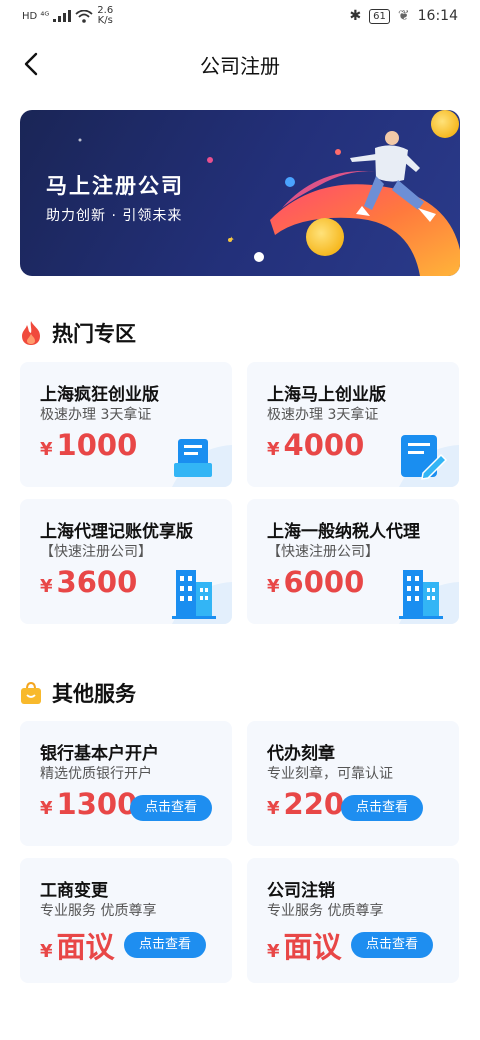 This screenshot has height=1040, width=480. Describe the element at coordinates (97, 582) in the screenshot. I see `price-value: 3600` at that location.